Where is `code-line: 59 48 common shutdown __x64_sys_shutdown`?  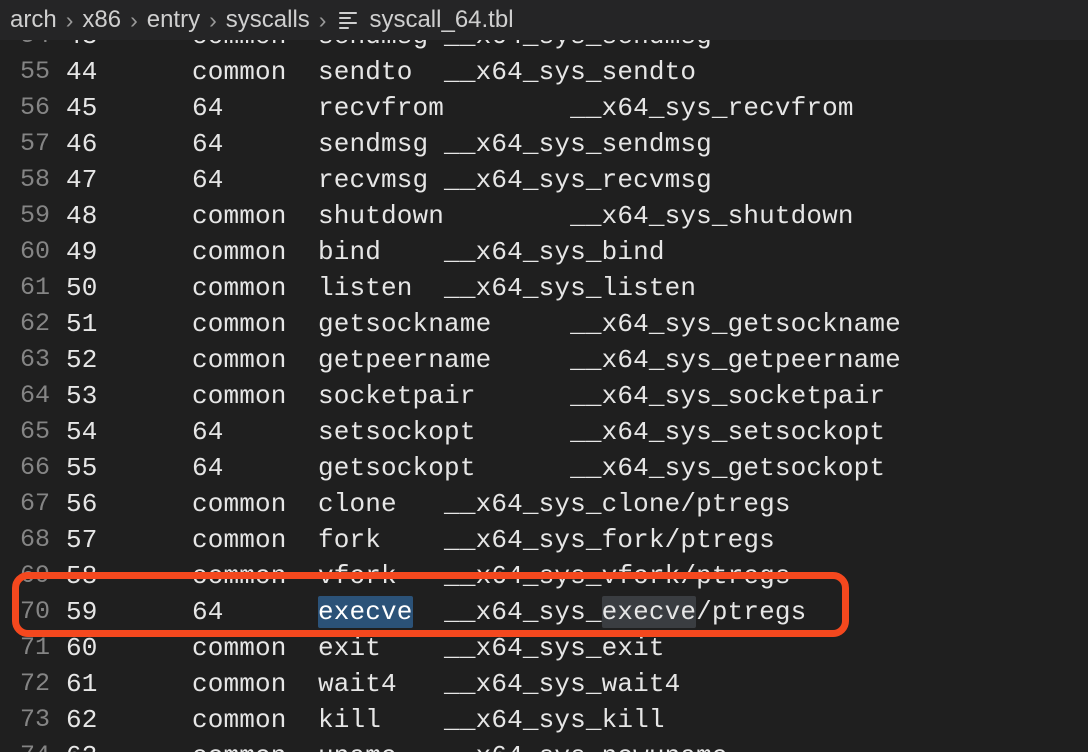
code-line: 59 48 common shutdown __x64_sys_shutdown is located at coordinates (544, 216).